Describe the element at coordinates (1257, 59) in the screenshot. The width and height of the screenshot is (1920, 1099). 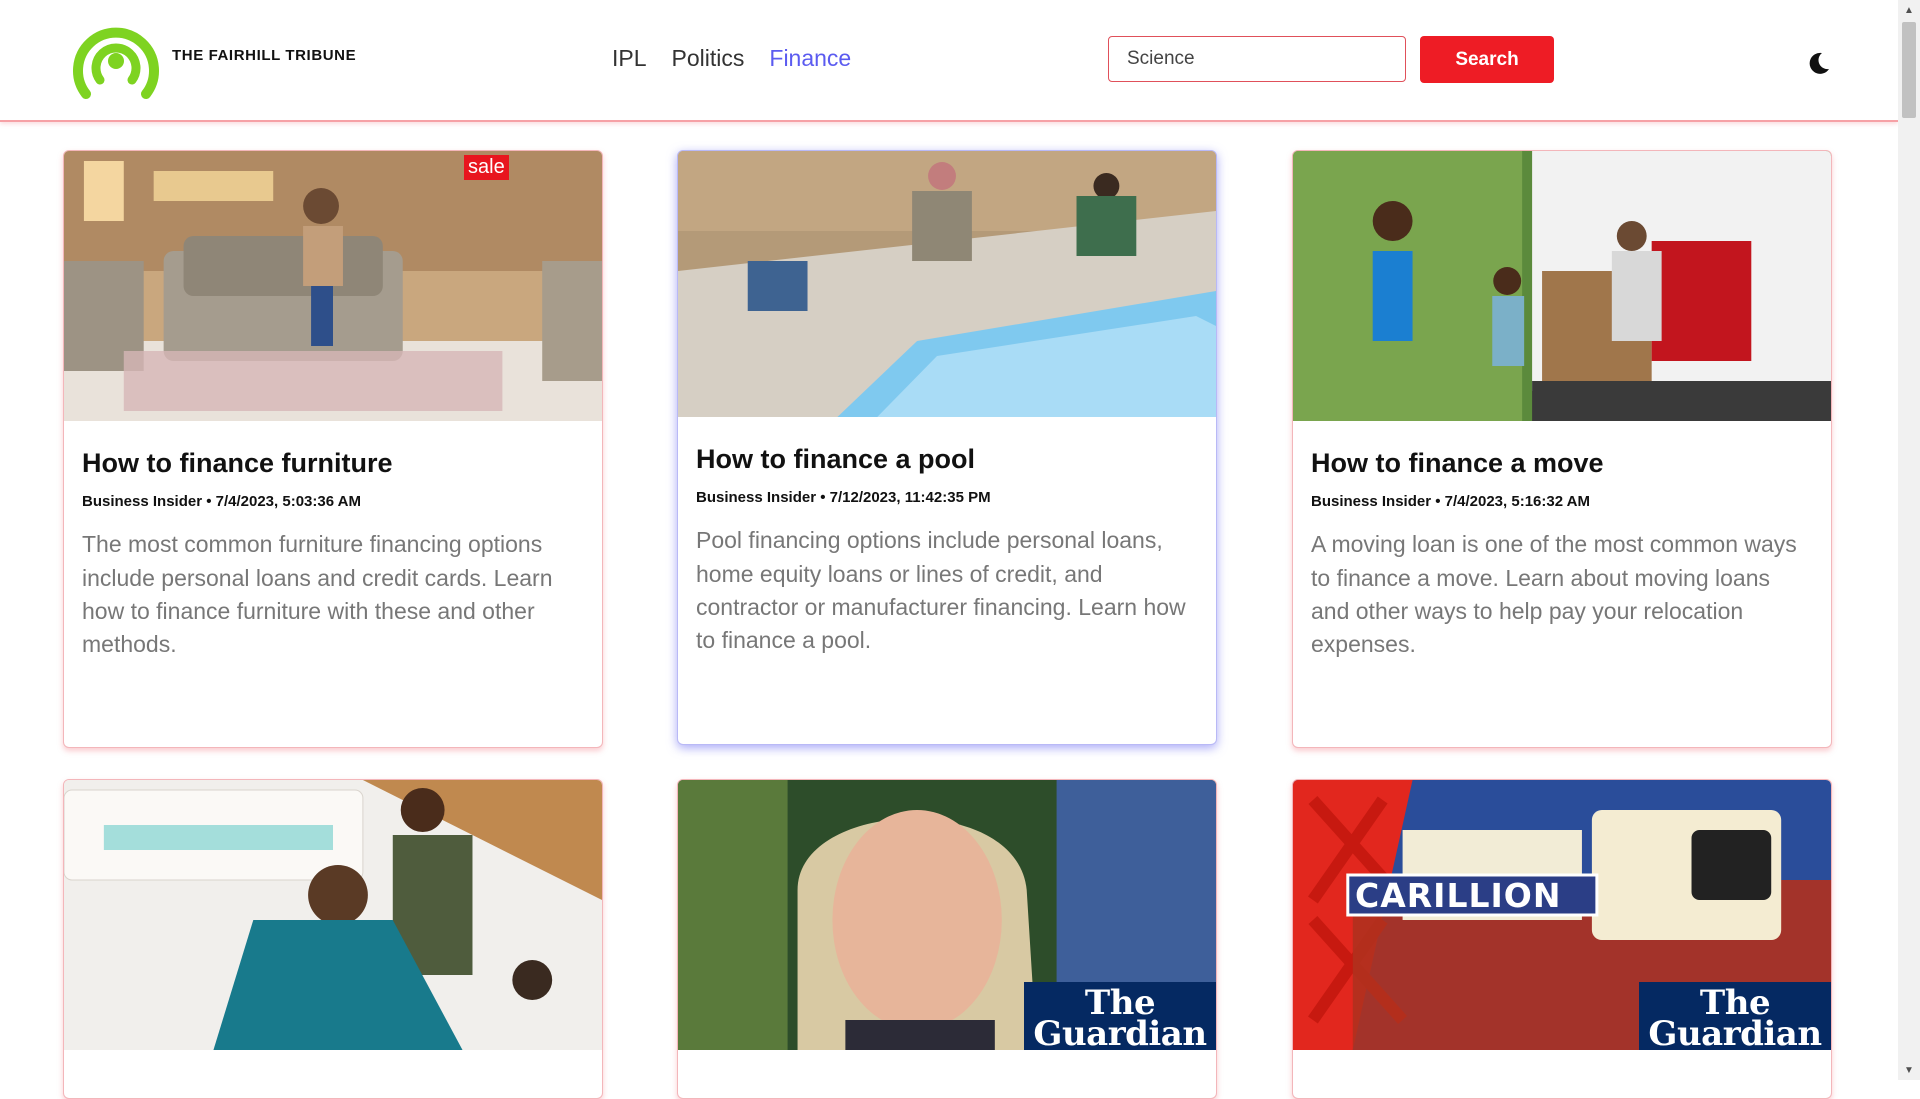
I see `search-input` at that location.